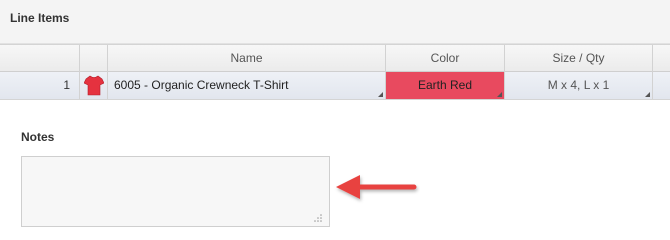 This screenshot has width=670, height=240. I want to click on panel-title: Line Items, so click(40, 18).